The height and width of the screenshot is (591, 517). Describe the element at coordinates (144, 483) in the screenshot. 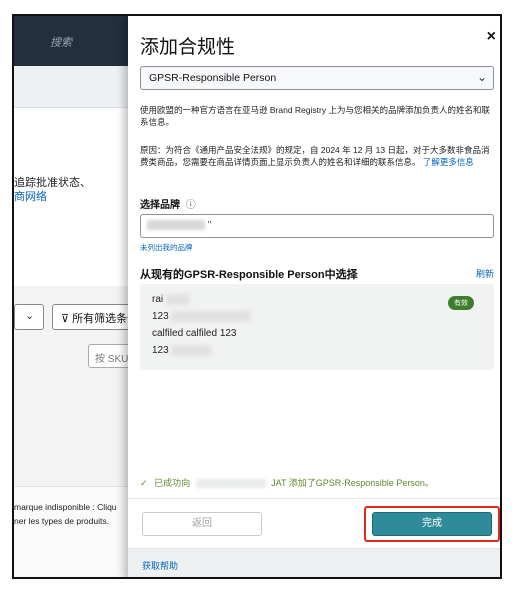

I see `check-icon: ✓` at that location.